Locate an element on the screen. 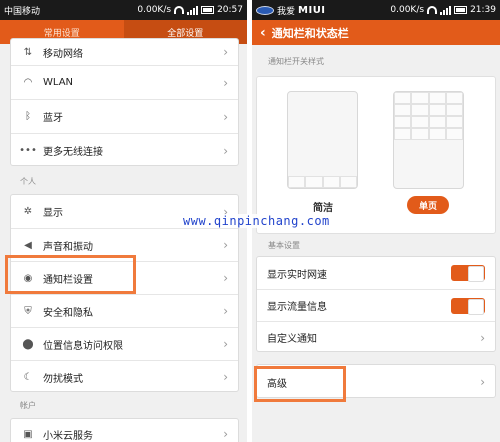 The image size is (500, 442). style-label-simple: 简洁 is located at coordinates (323, 208).